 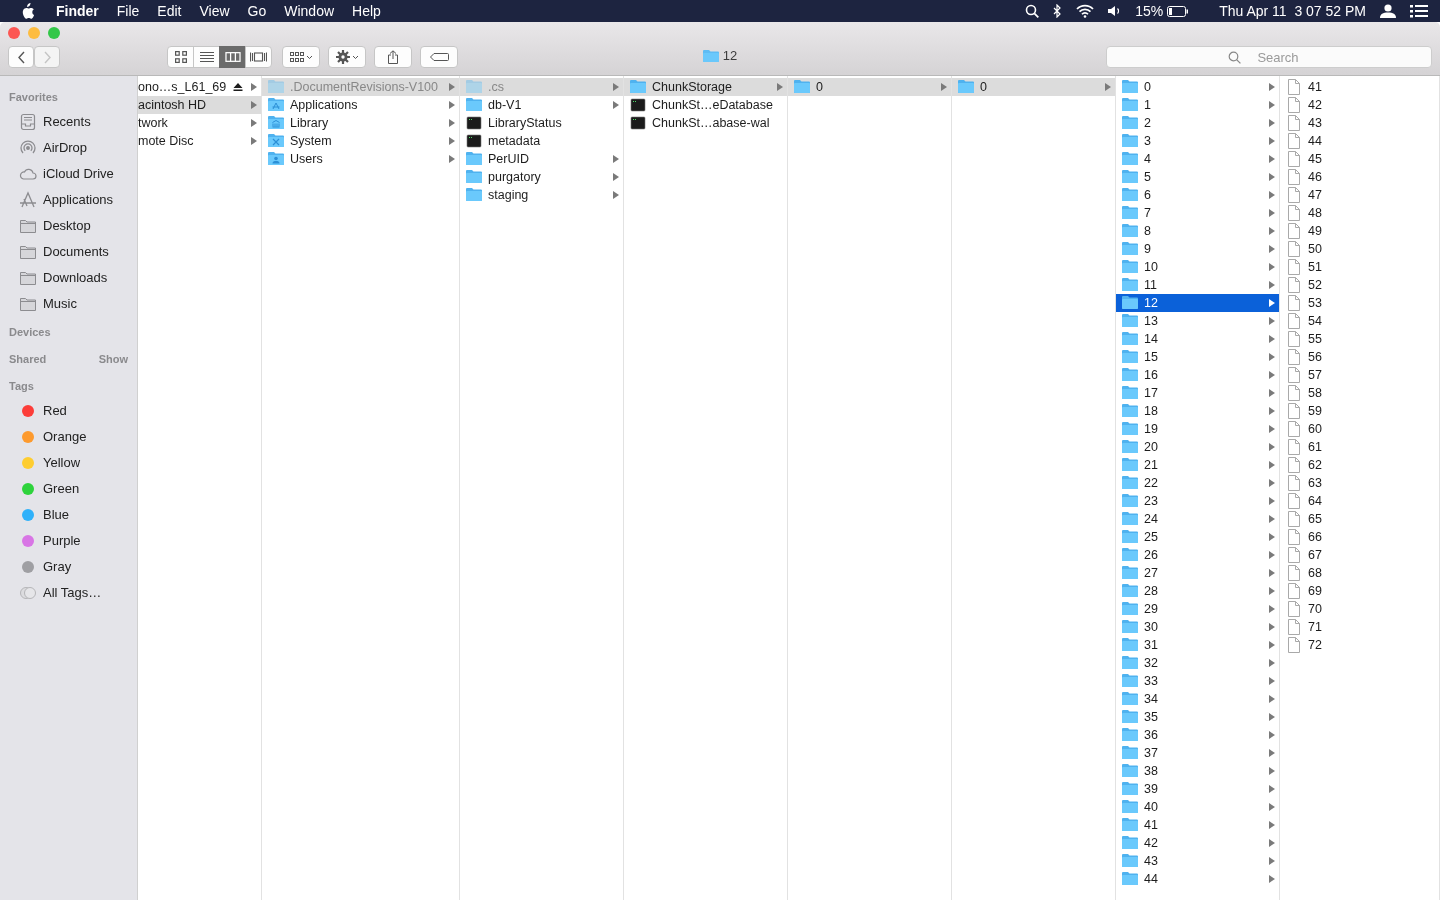 I want to click on share-button, so click(x=393, y=57).